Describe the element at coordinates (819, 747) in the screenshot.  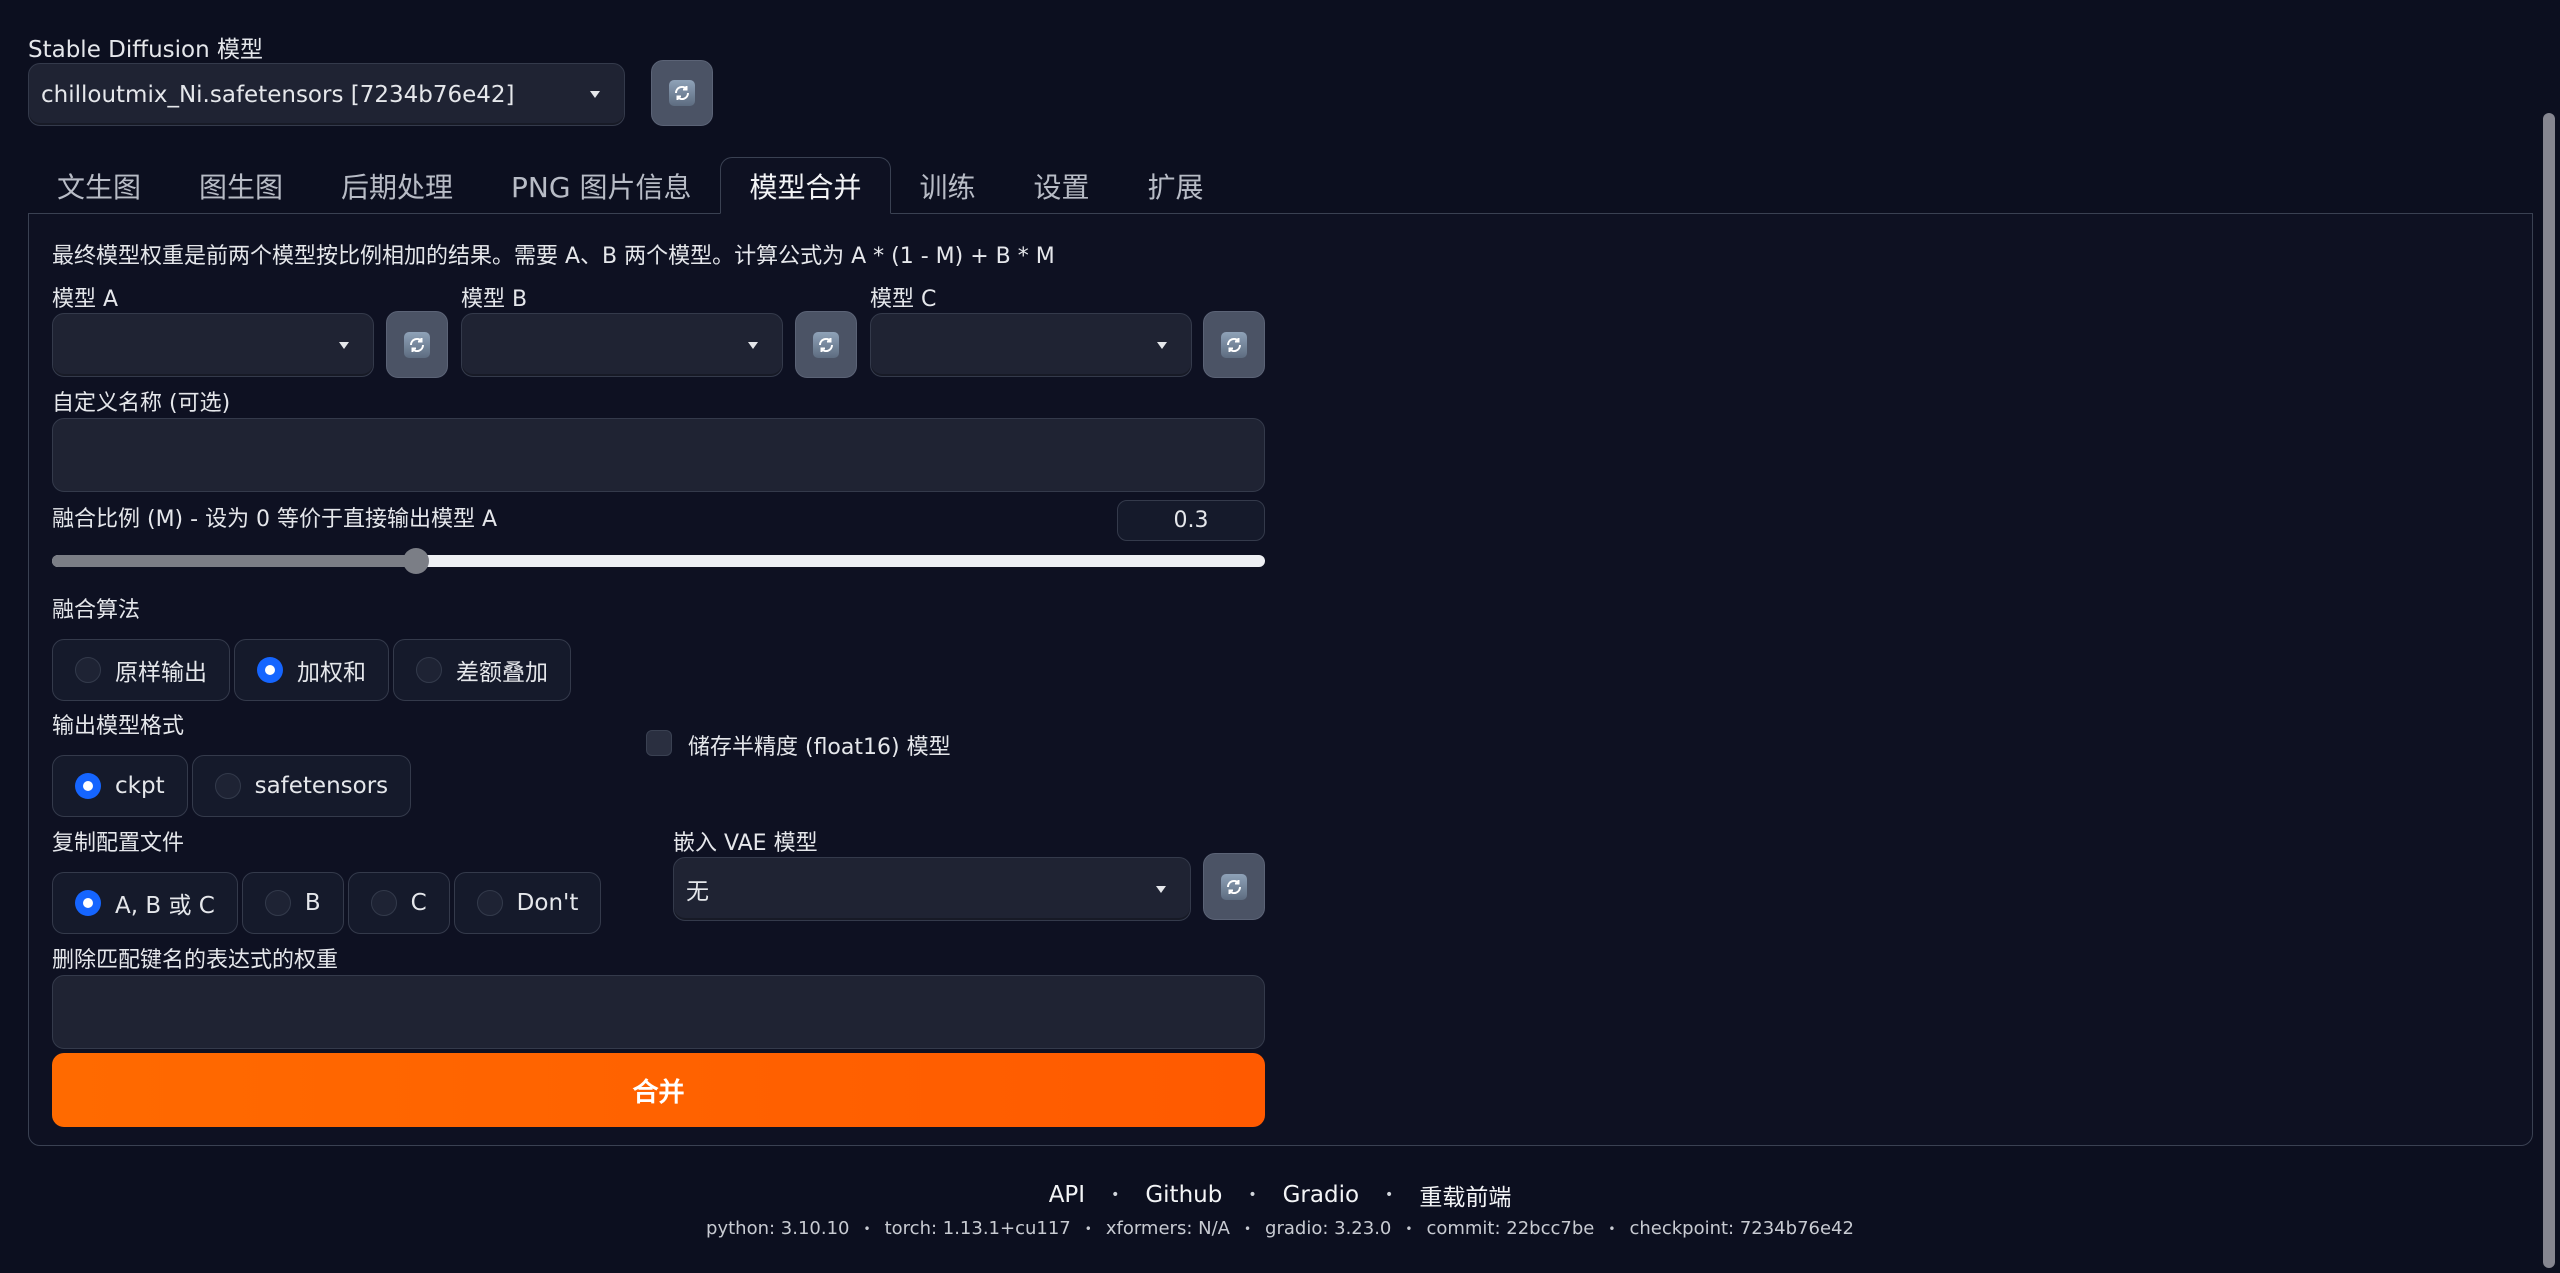
I see `half-precision-label: 储存半精度 (float16) 模型` at that location.